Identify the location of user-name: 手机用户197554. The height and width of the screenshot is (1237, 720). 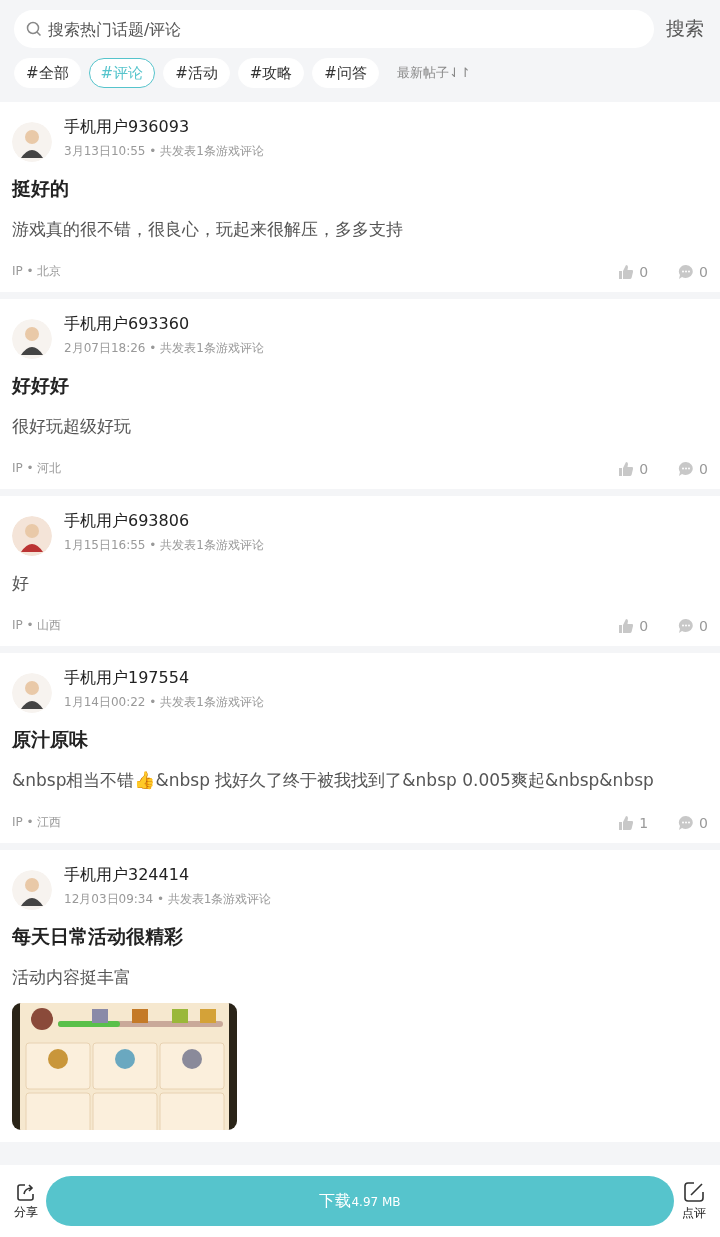
(127, 678).